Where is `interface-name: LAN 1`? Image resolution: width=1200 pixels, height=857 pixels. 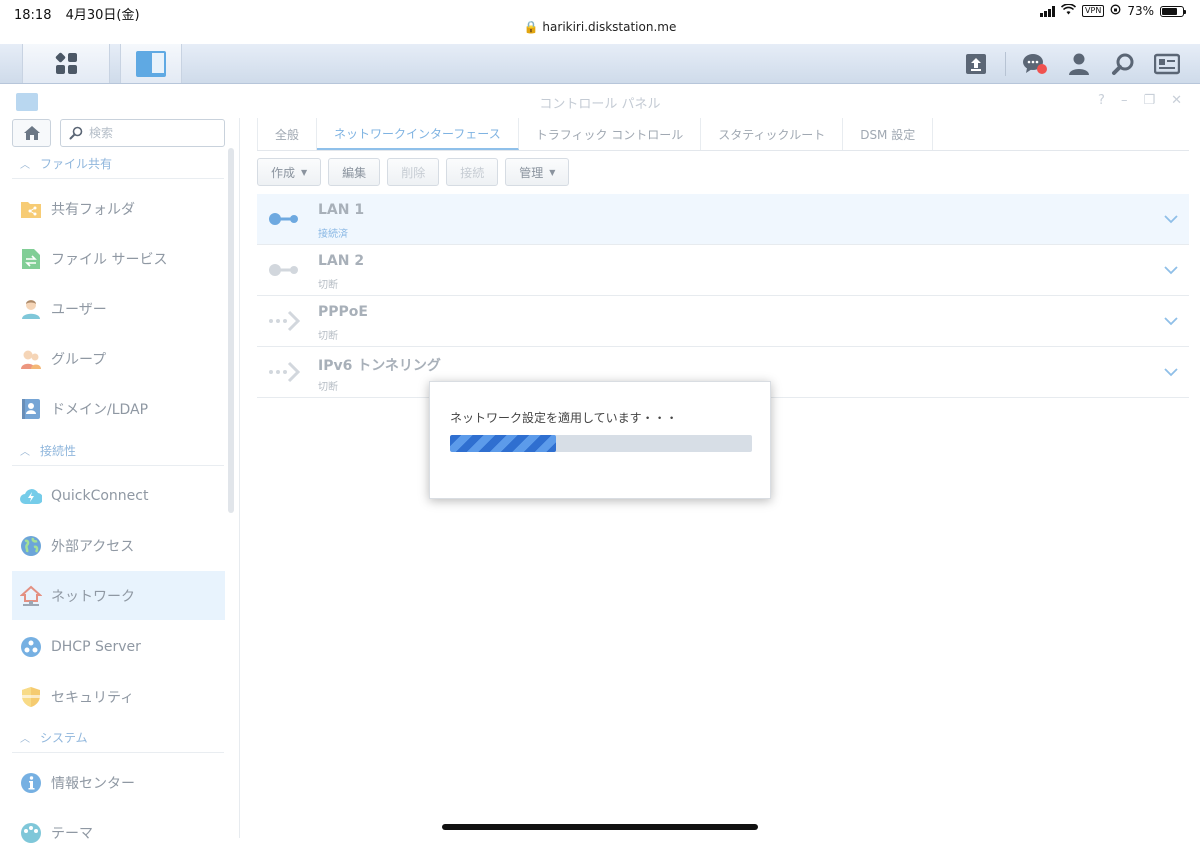 interface-name: LAN 1 is located at coordinates (341, 210).